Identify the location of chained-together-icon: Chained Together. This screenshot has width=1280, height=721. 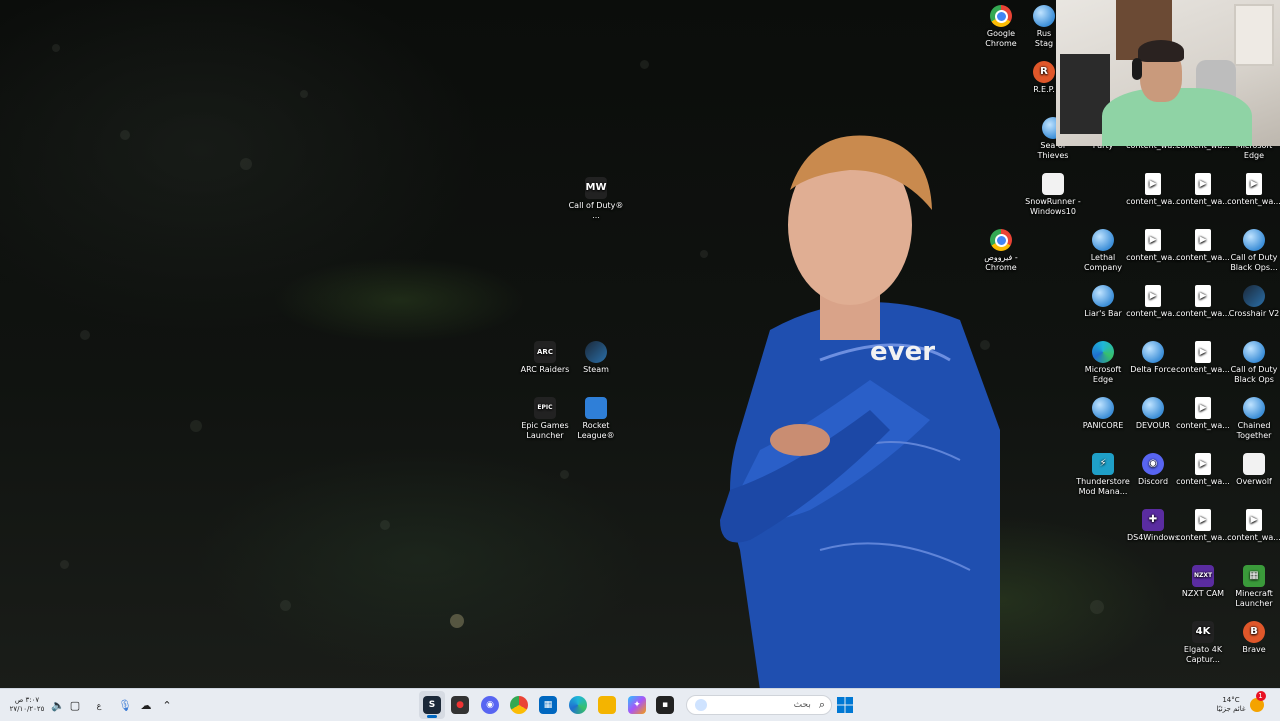
(1253, 419).